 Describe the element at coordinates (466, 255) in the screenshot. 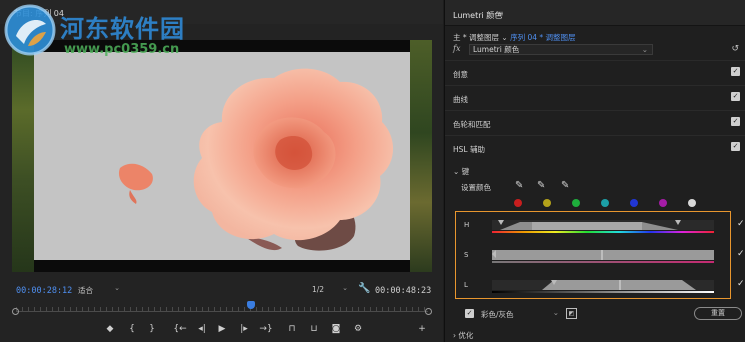

I see `saturation-label: S` at that location.